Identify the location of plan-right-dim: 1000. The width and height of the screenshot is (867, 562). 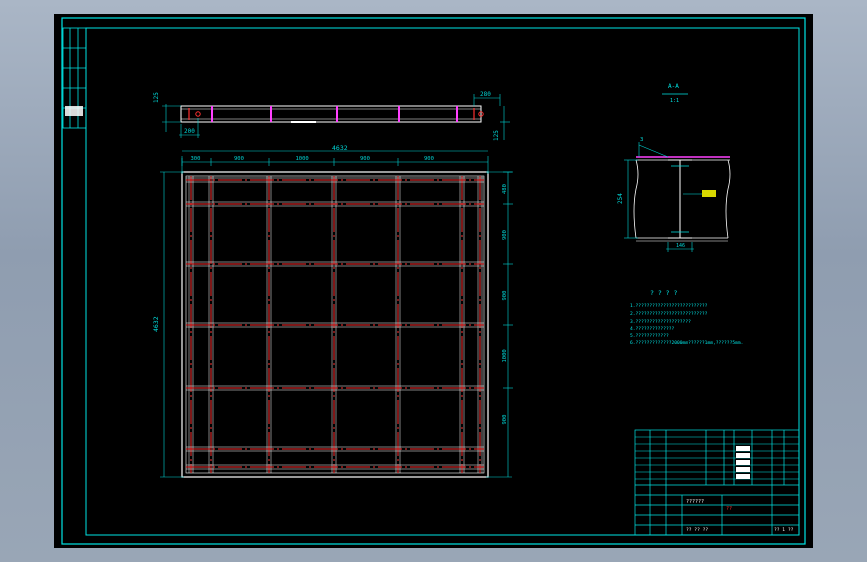
(505, 355).